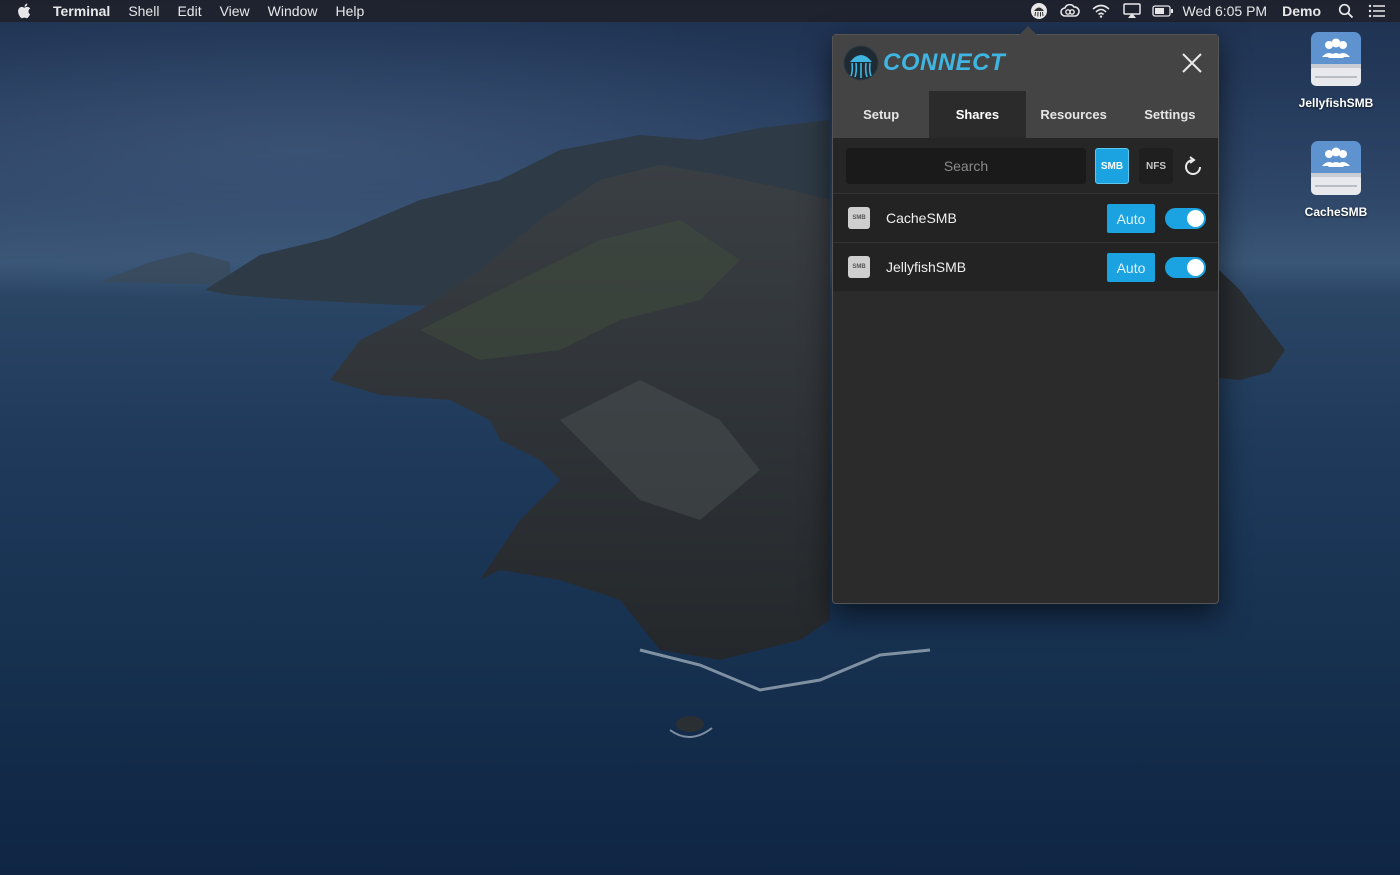  Describe the element at coordinates (1156, 166) in the screenshot. I see `filter-nfs-button: NFS` at that location.